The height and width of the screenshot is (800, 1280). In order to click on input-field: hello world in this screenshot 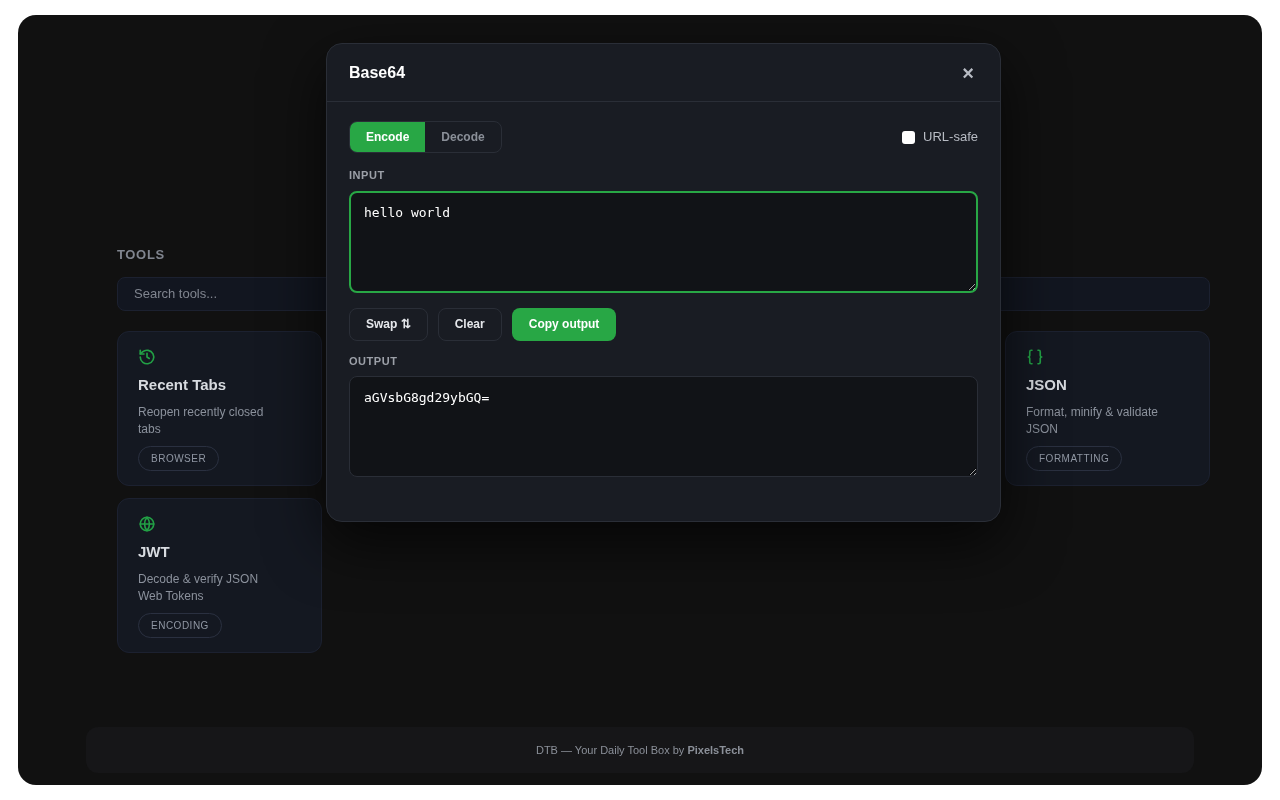, I will do `click(663, 241)`.